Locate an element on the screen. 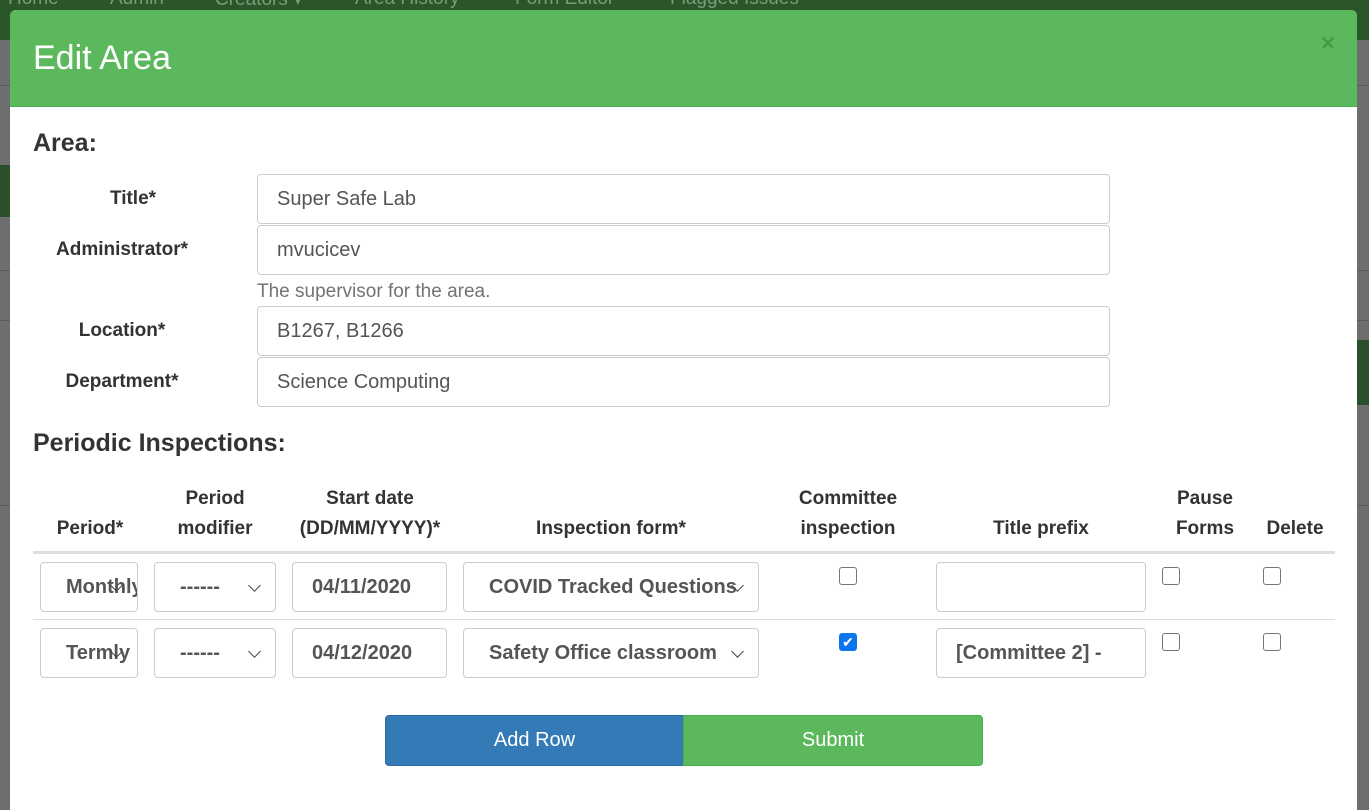  col-pause-forms: Pause Forms is located at coordinates (1205, 513).